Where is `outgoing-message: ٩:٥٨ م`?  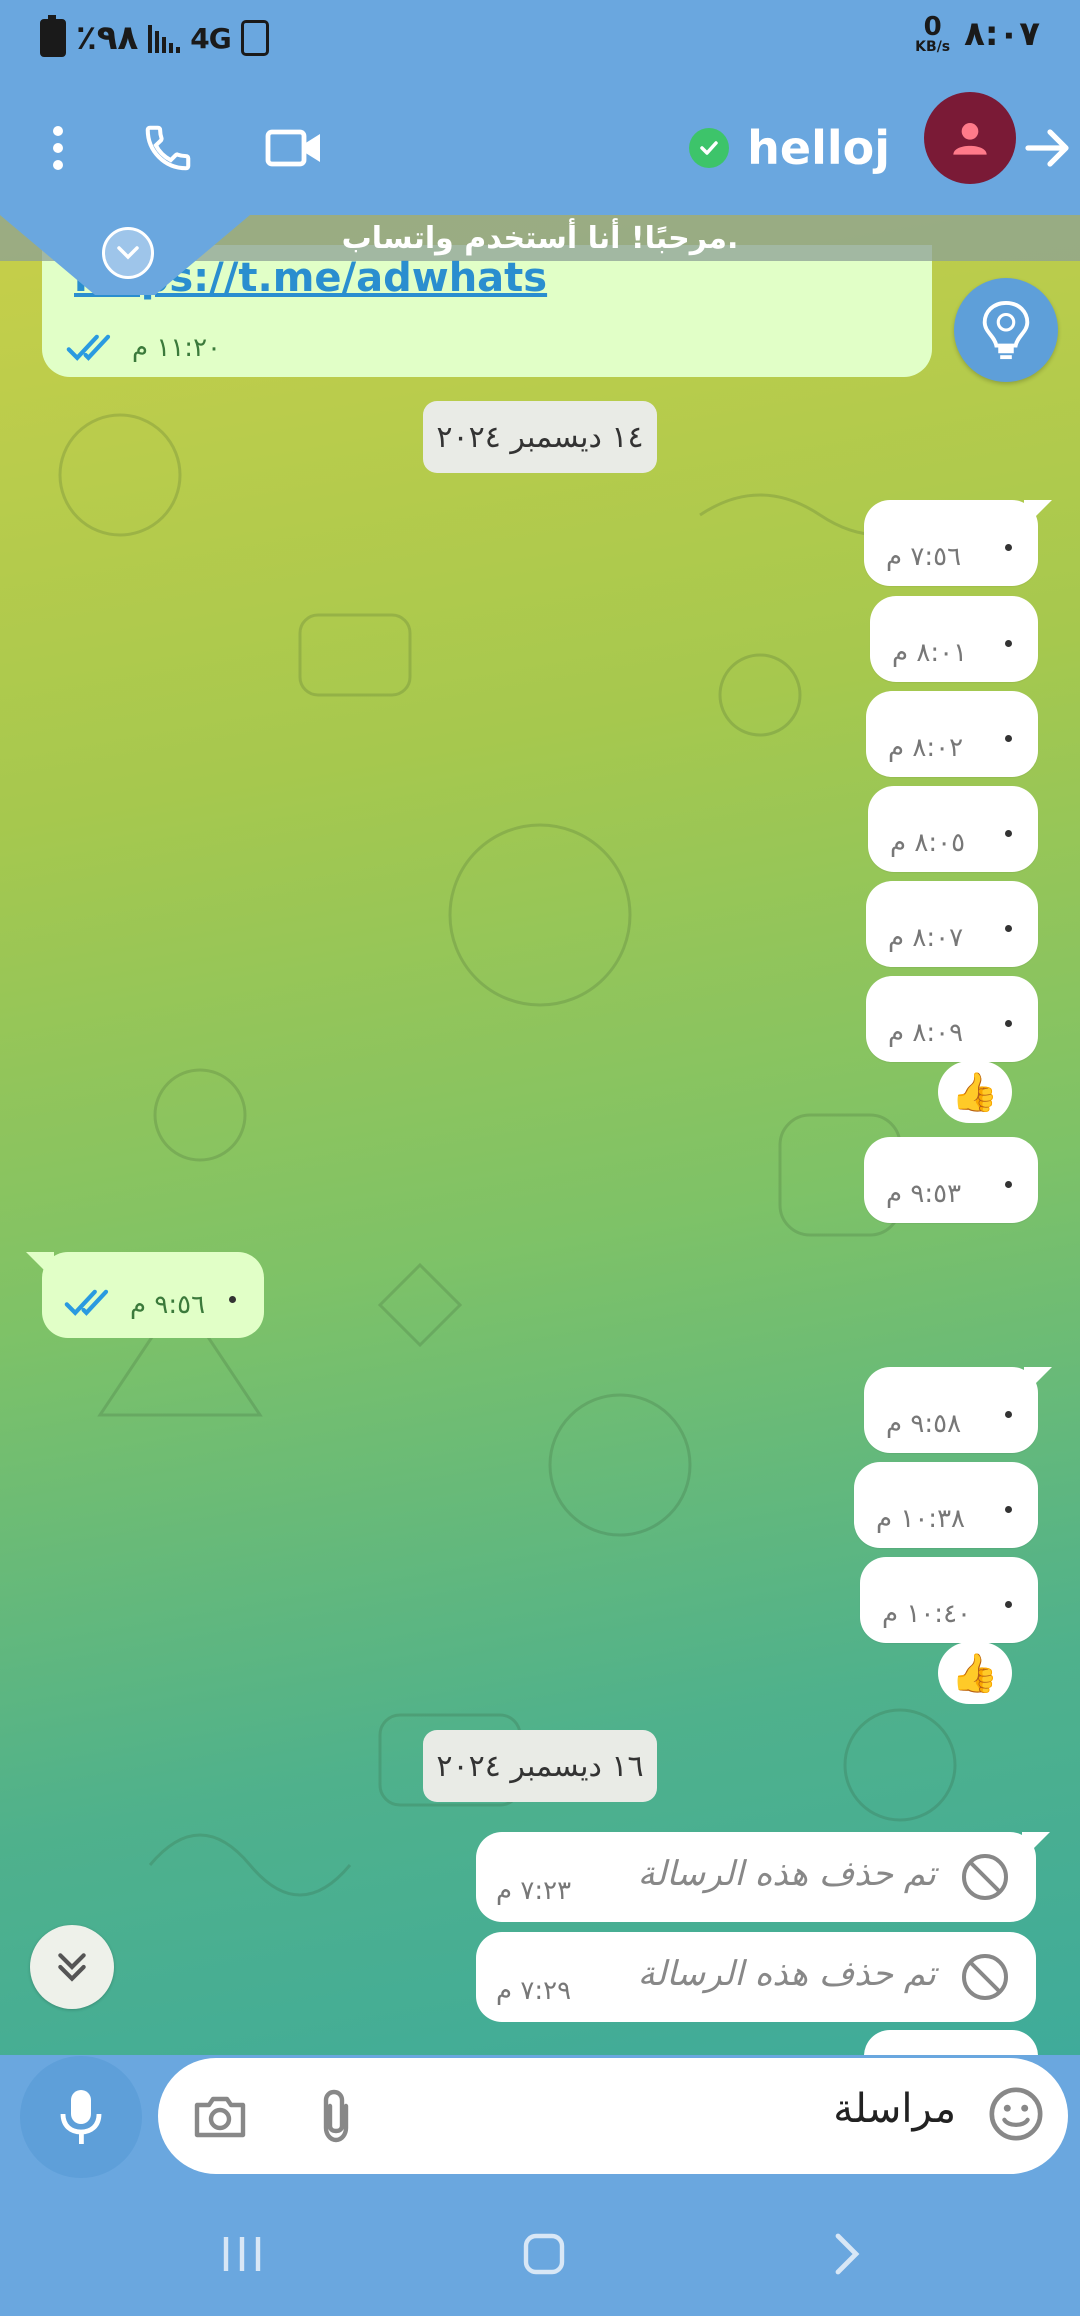 outgoing-message: ٩:٥٨ م is located at coordinates (958, 1410).